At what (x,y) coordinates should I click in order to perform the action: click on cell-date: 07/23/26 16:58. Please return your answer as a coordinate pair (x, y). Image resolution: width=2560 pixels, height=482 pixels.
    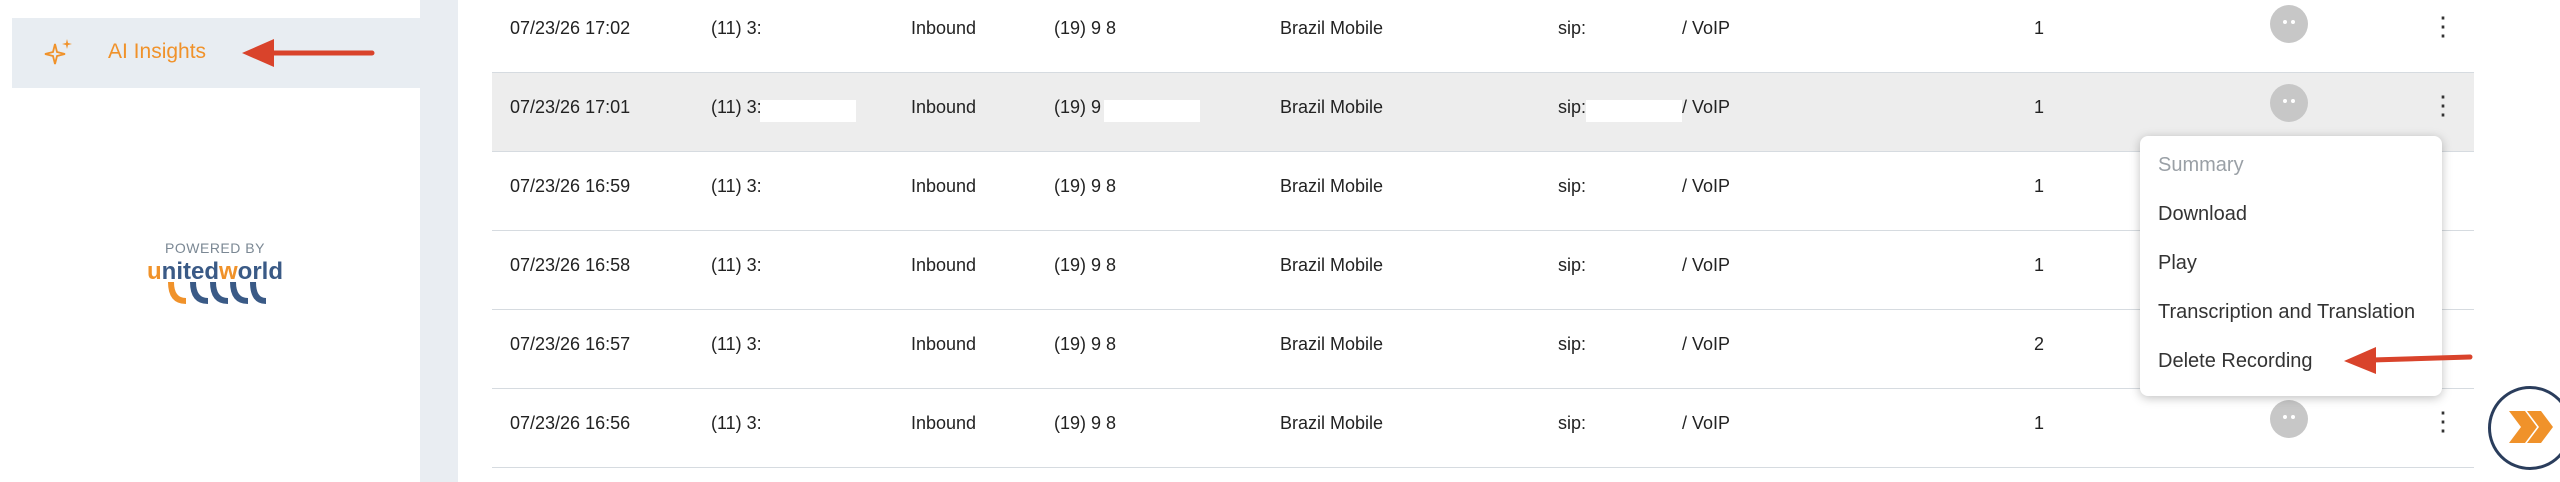
    Looking at the image, I should click on (570, 265).